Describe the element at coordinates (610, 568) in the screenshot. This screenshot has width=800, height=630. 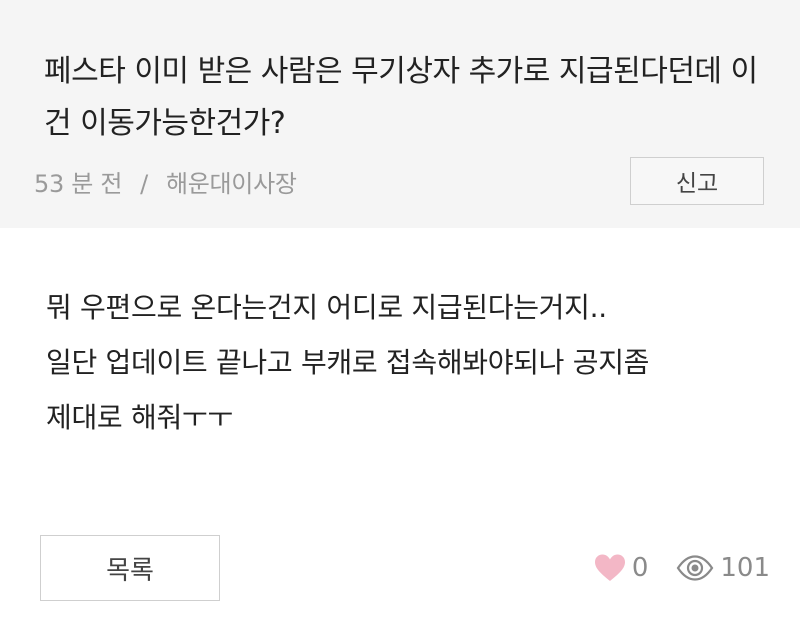
I see `heart-icon` at that location.